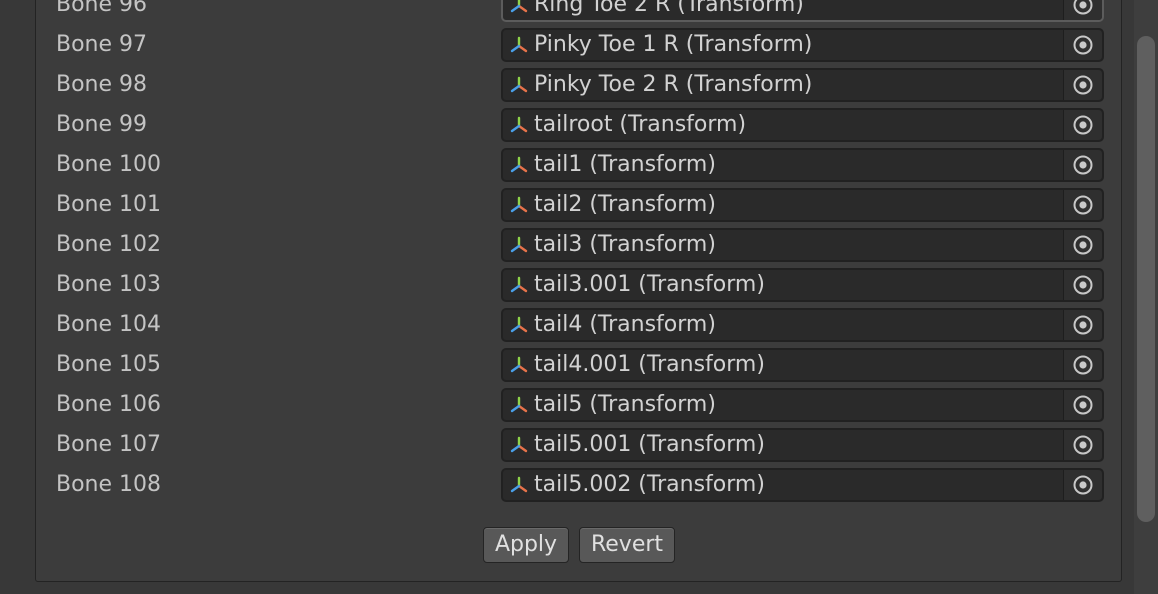 This screenshot has width=1158, height=594. What do you see at coordinates (802, 405) in the screenshot?
I see `transform-object-field: tail5 (Transform)` at bounding box center [802, 405].